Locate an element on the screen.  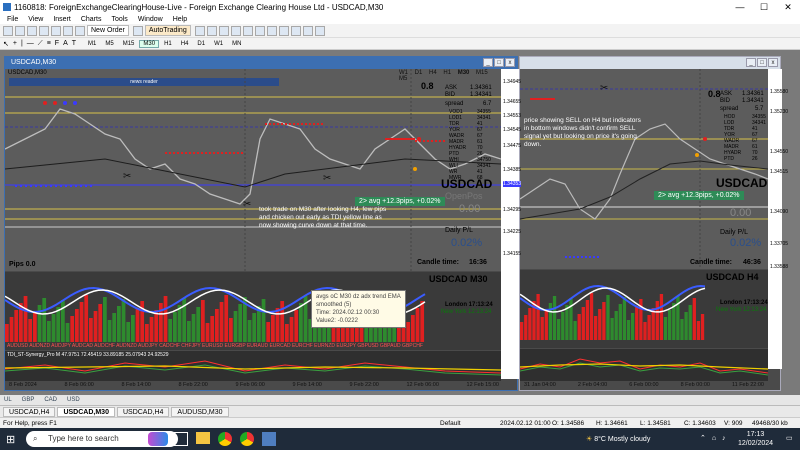
mt4-taskbar-icon is located at coordinates (269, 439).